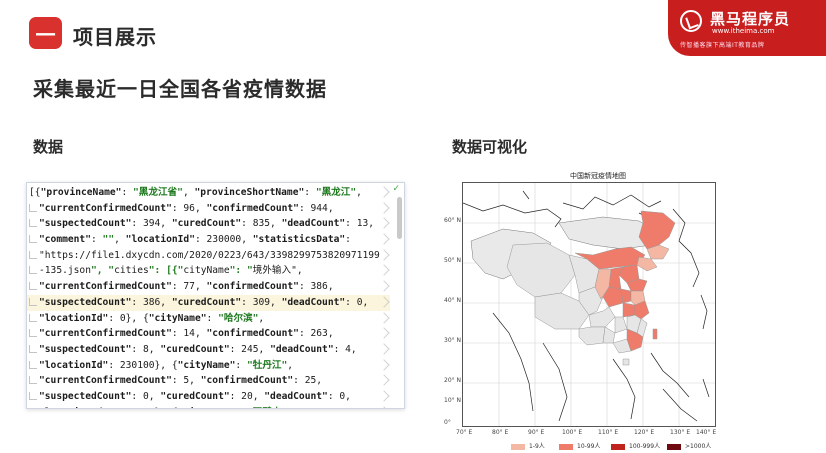 The width and height of the screenshot is (826, 453). Describe the element at coordinates (626, 362) in the screenshot. I see `province-hainan` at that location.